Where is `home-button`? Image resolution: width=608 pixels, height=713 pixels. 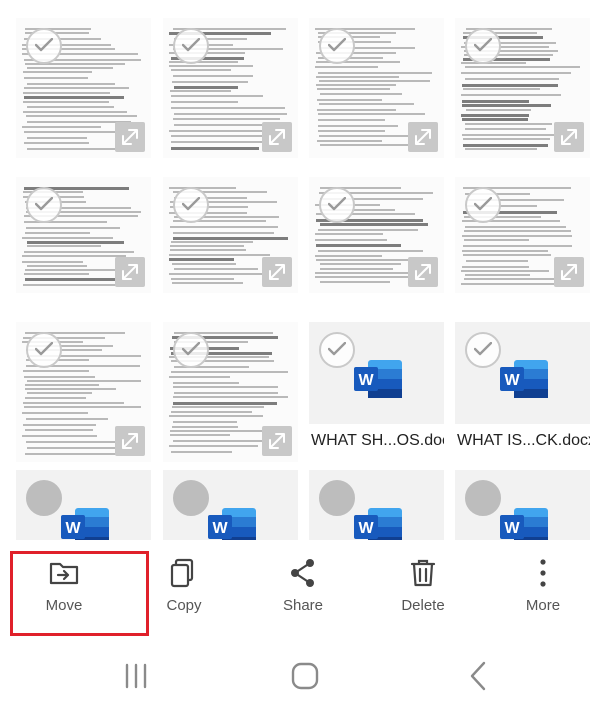 home-button is located at coordinates (305, 676).